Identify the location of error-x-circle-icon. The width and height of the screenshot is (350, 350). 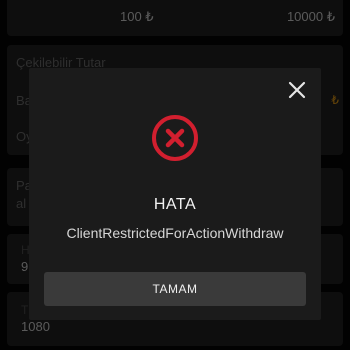
(175, 138).